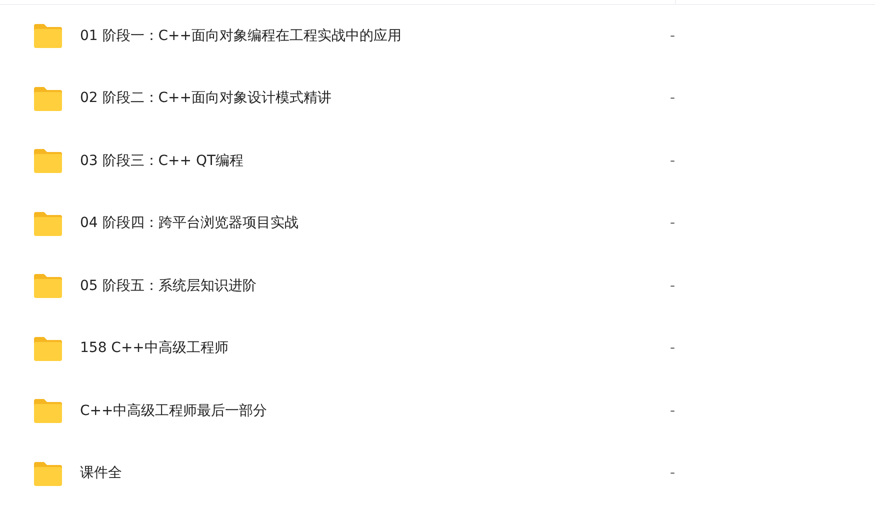 Image resolution: width=875 pixels, height=516 pixels. Describe the element at coordinates (375, 411) in the screenshot. I see `folder-name: C++中高级工程师最后一部分` at that location.